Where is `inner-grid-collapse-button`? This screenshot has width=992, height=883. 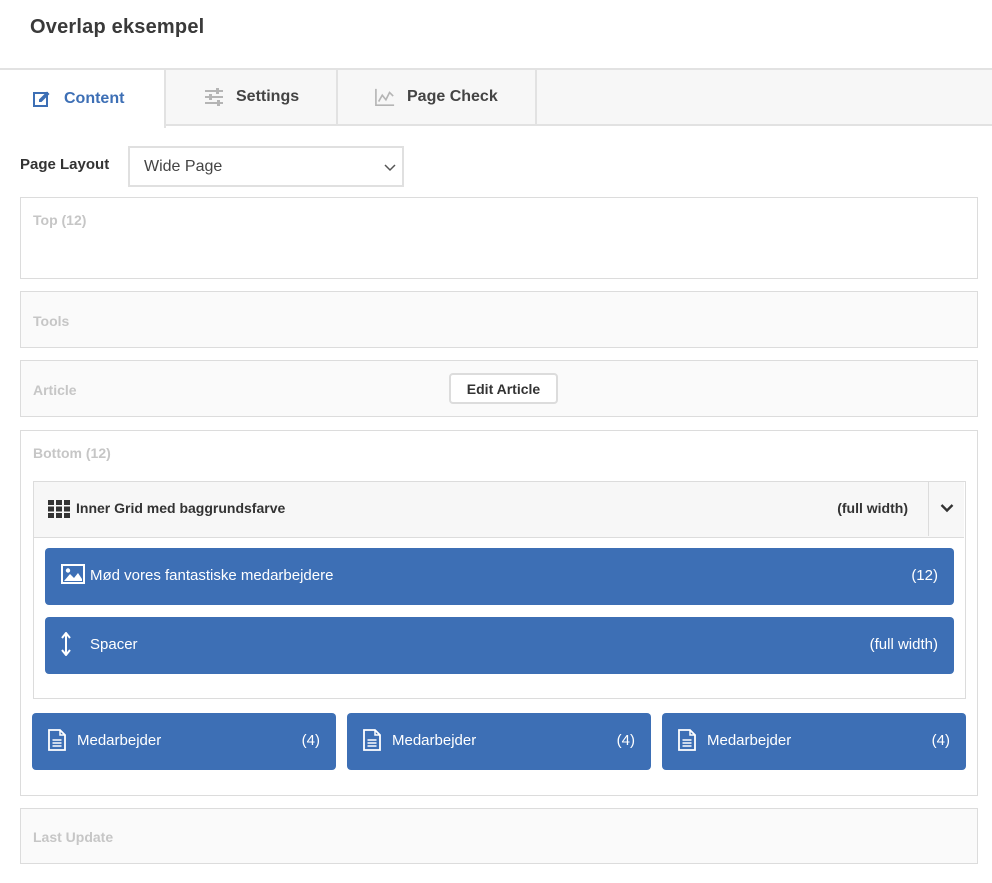
inner-grid-collapse-button is located at coordinates (946, 509).